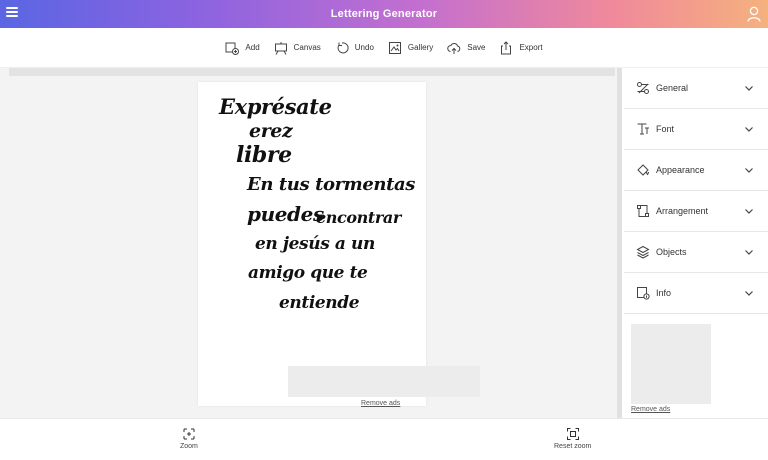  Describe the element at coordinates (252, 47) in the screenshot. I see `add-button-label: Add` at that location.